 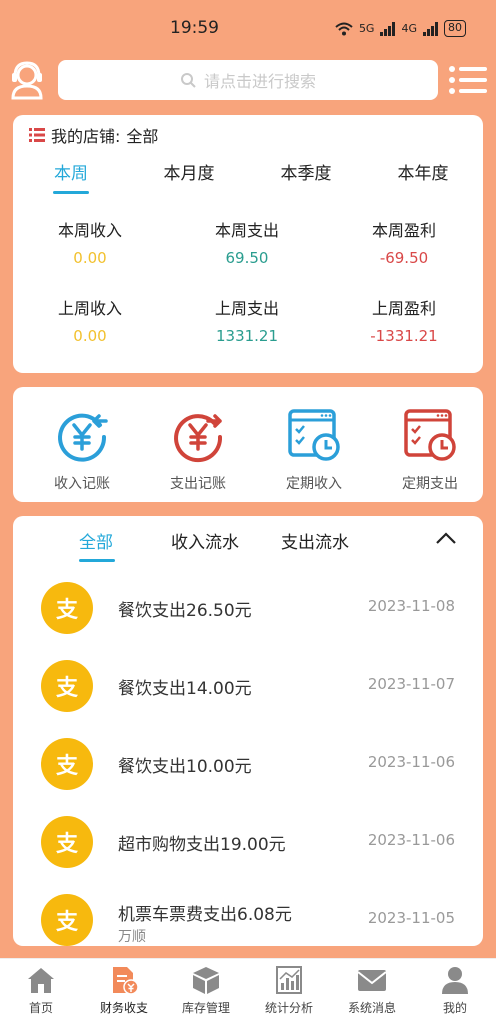 I want to click on stat-label: 上周盈利, so click(x=403, y=308).